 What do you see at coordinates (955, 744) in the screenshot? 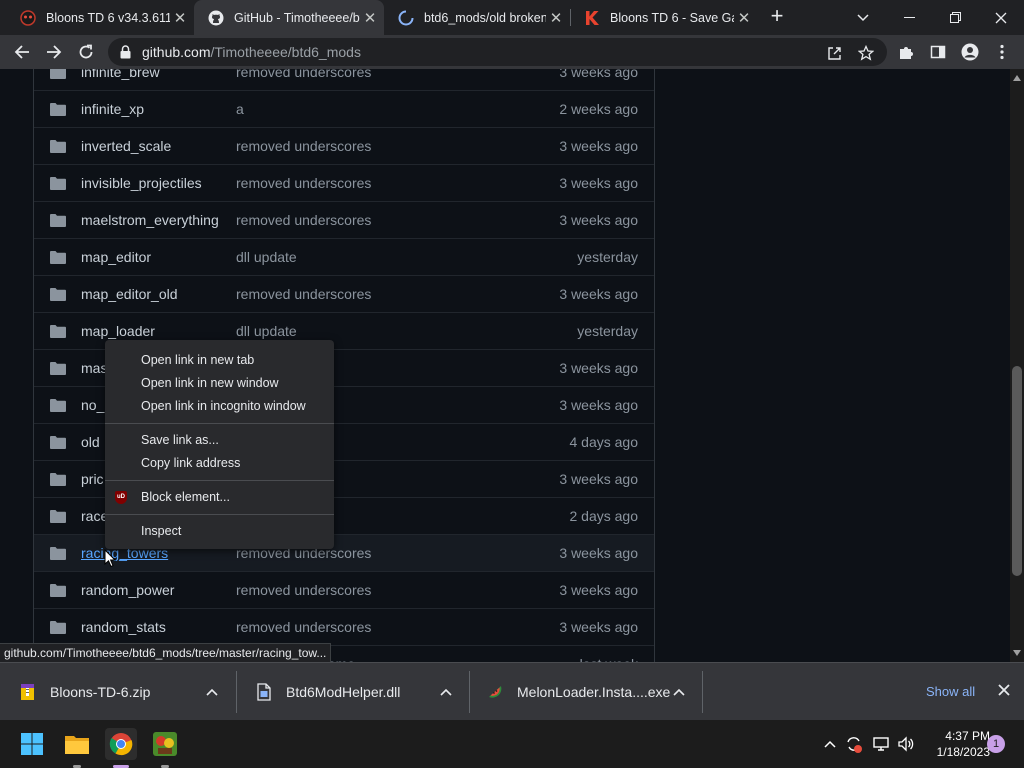
I see `system-clock: 4:37 PM 1/18/2023` at bounding box center [955, 744].